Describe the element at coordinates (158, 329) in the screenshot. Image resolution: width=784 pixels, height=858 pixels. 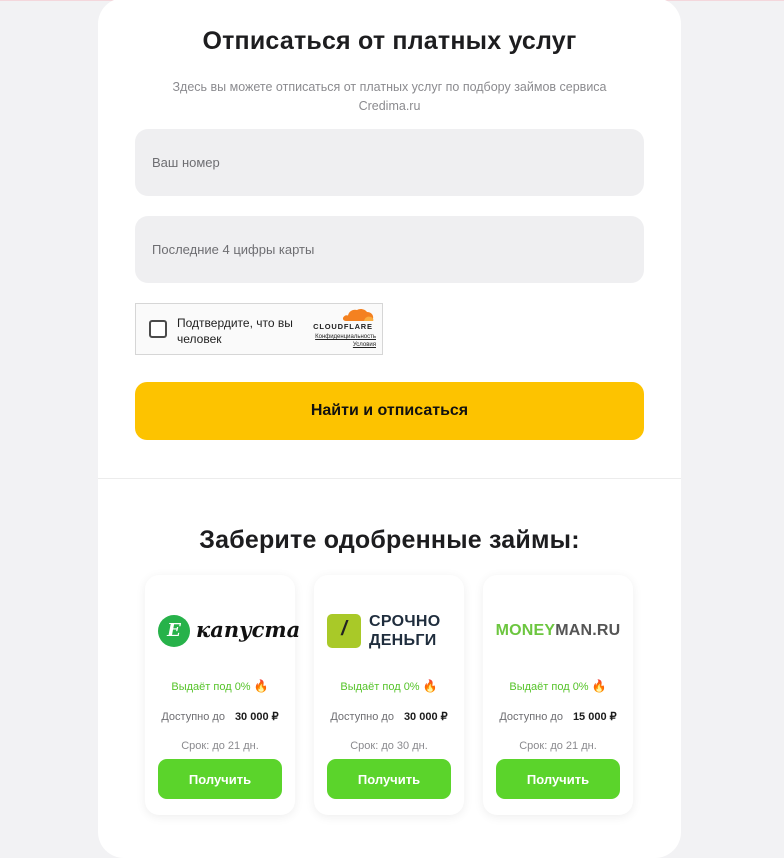
I see `captcha-checkbox` at that location.